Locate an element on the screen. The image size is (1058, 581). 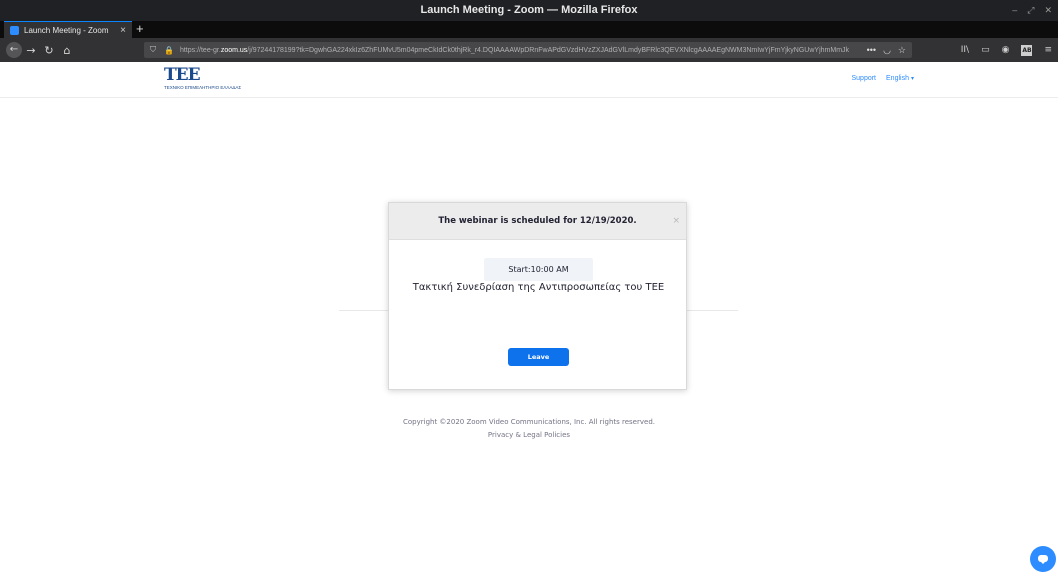
window-title: Launch Meeting - Zoom — Mozilla Firefox is located at coordinates (529, 10).